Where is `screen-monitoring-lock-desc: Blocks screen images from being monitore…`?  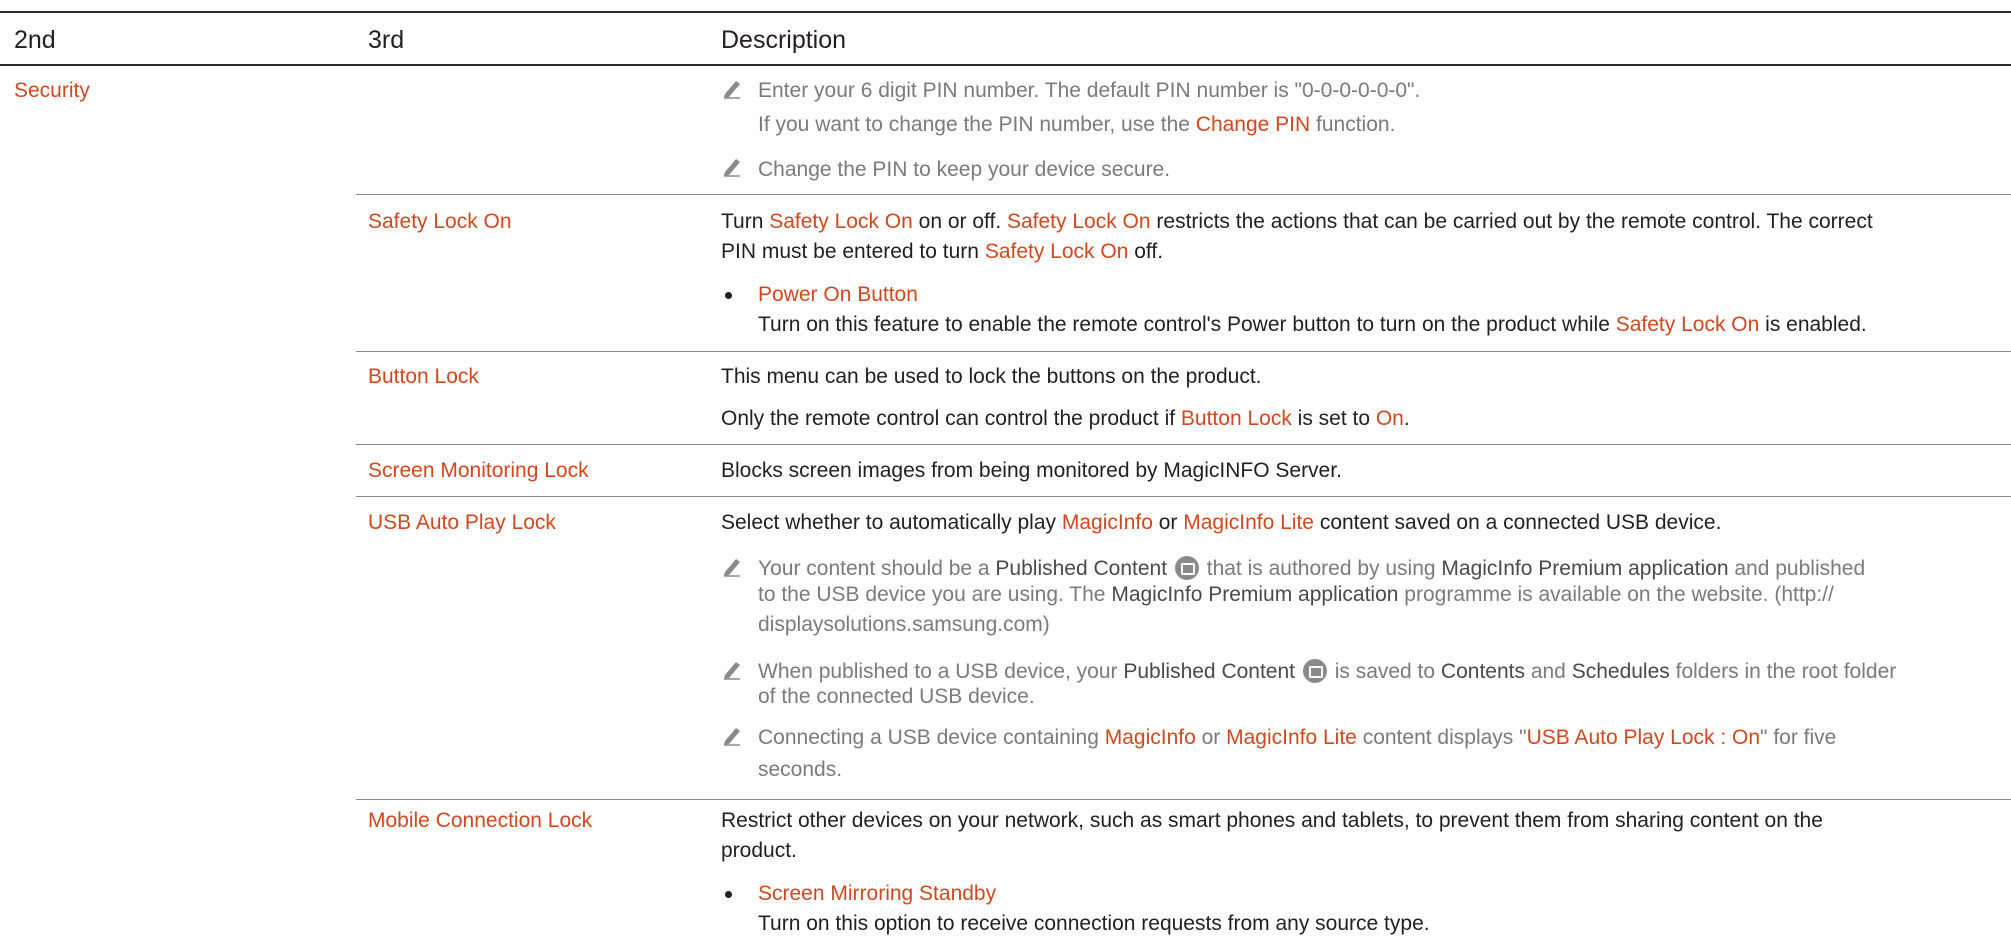 screen-monitoring-lock-desc: Blocks screen images from being monitore… is located at coordinates (1031, 470).